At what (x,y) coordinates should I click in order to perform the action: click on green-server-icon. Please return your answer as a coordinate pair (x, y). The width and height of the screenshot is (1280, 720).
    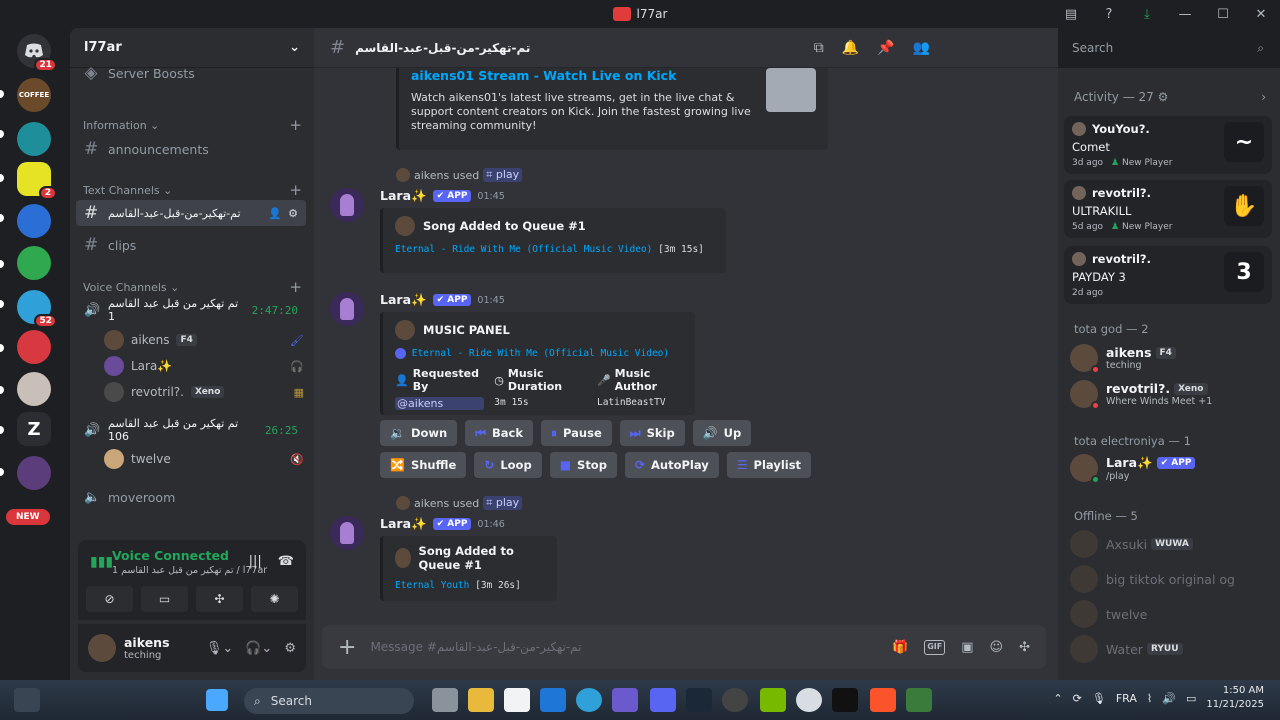
    Looking at the image, I should click on (34, 263).